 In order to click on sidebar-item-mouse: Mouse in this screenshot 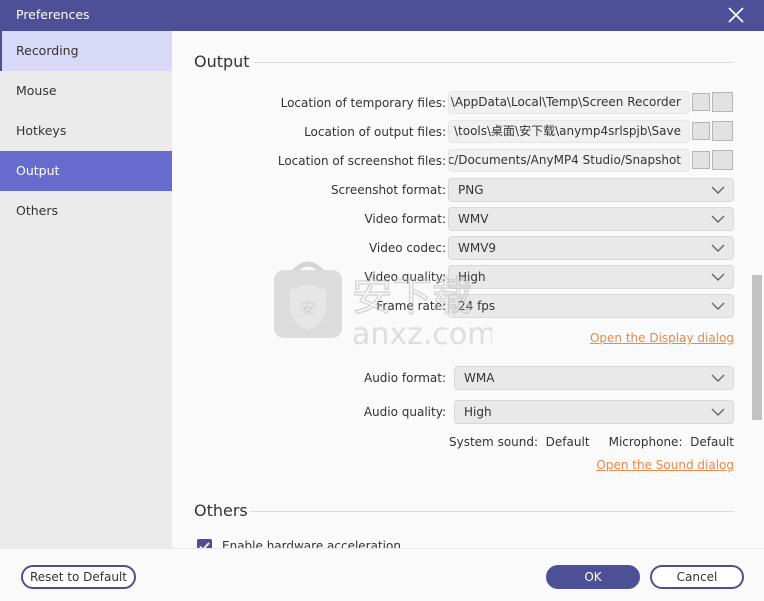, I will do `click(86, 91)`.